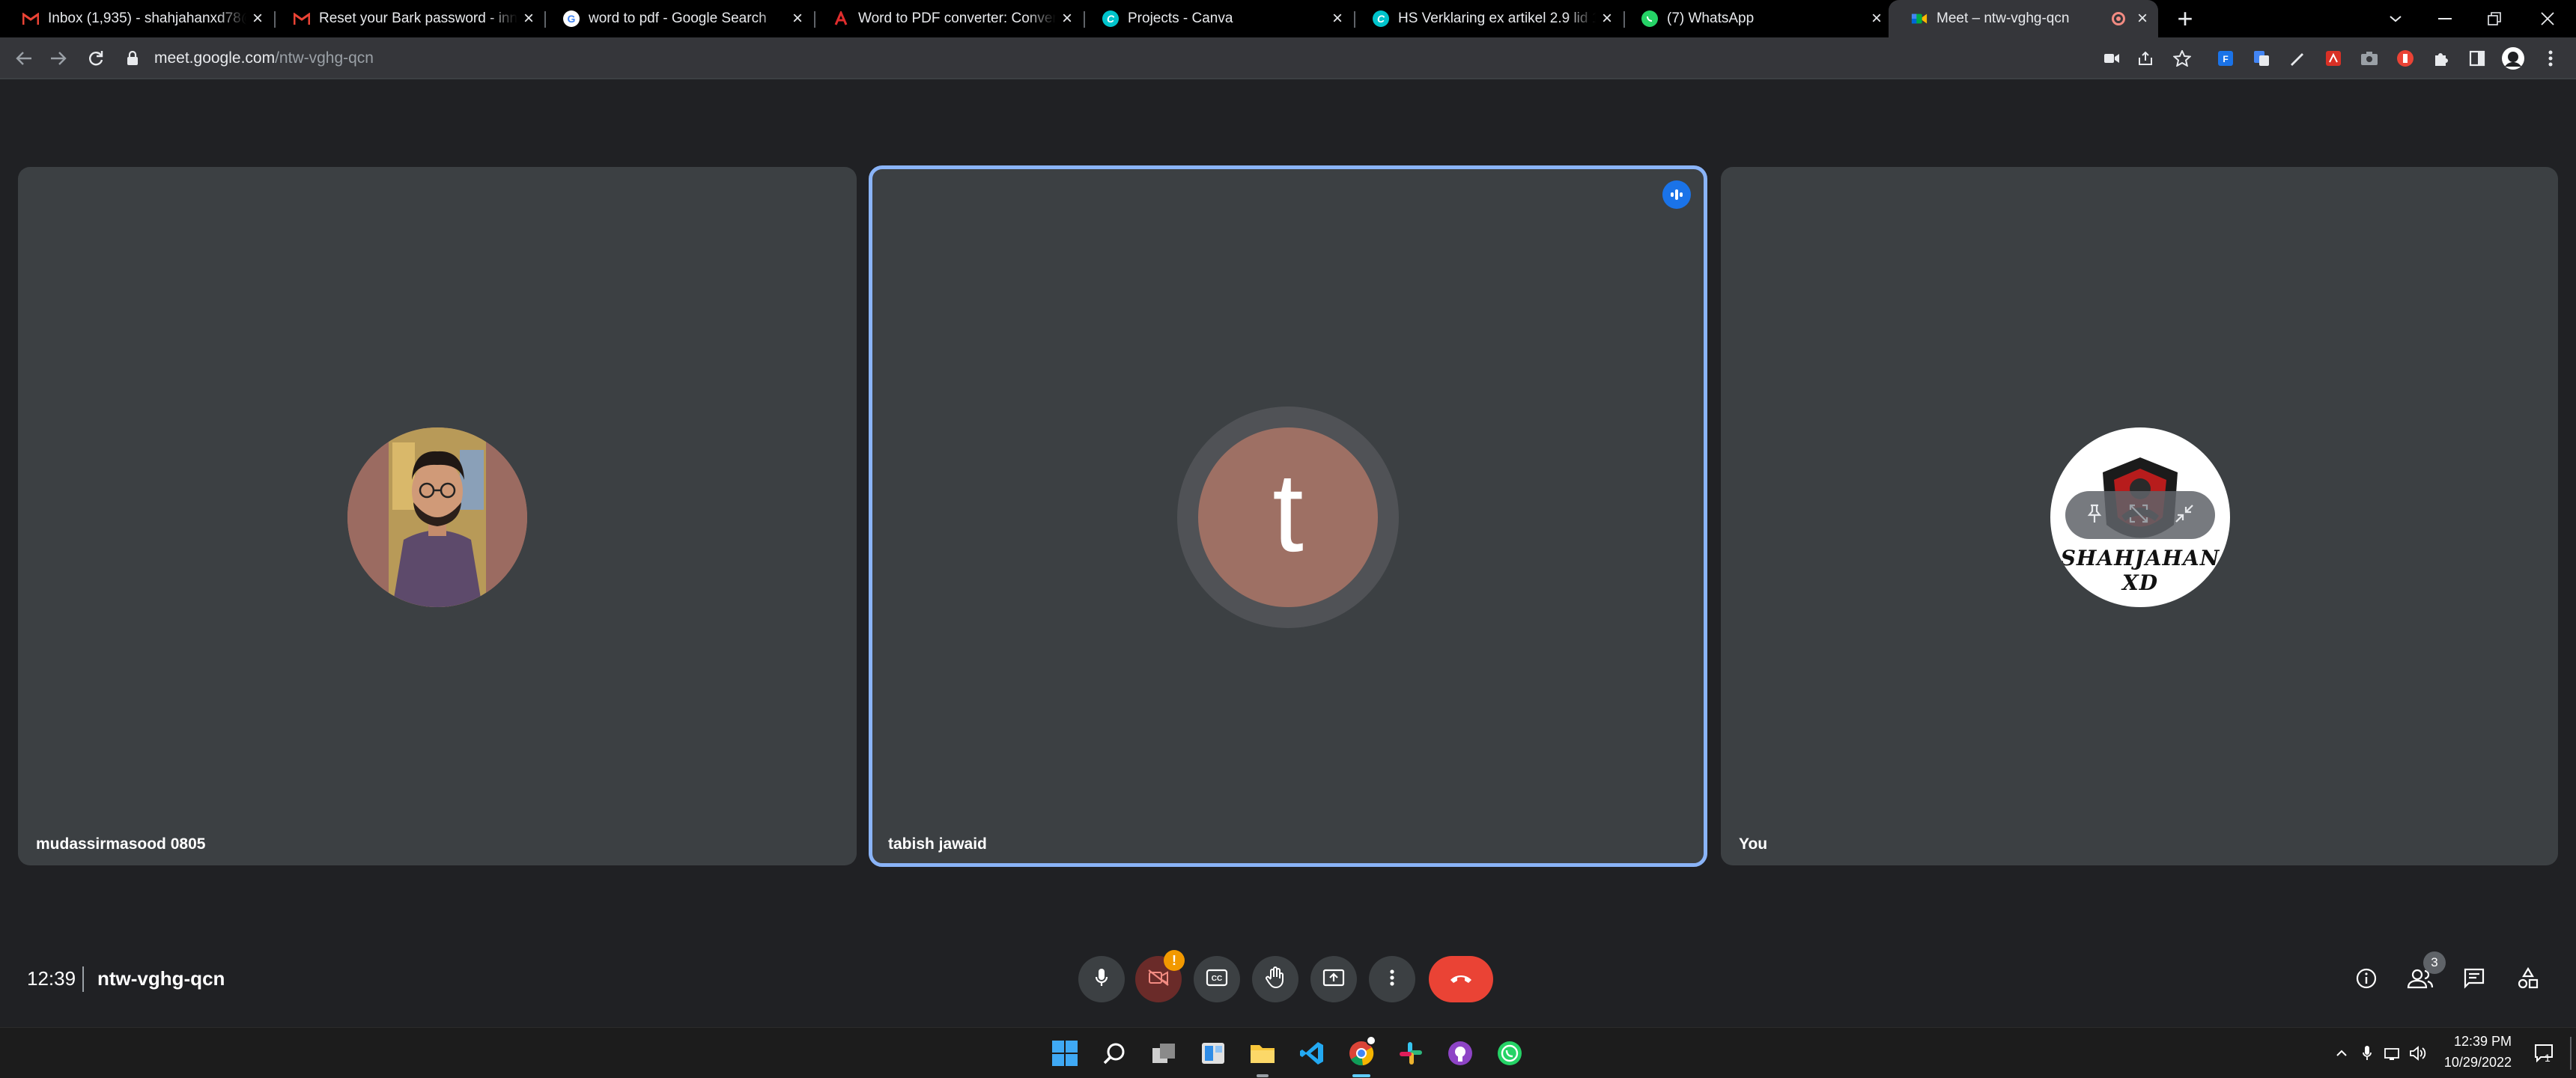 The image size is (2576, 1078). Describe the element at coordinates (1180, 18) in the screenshot. I see `tab-title: Projects - Canva` at that location.